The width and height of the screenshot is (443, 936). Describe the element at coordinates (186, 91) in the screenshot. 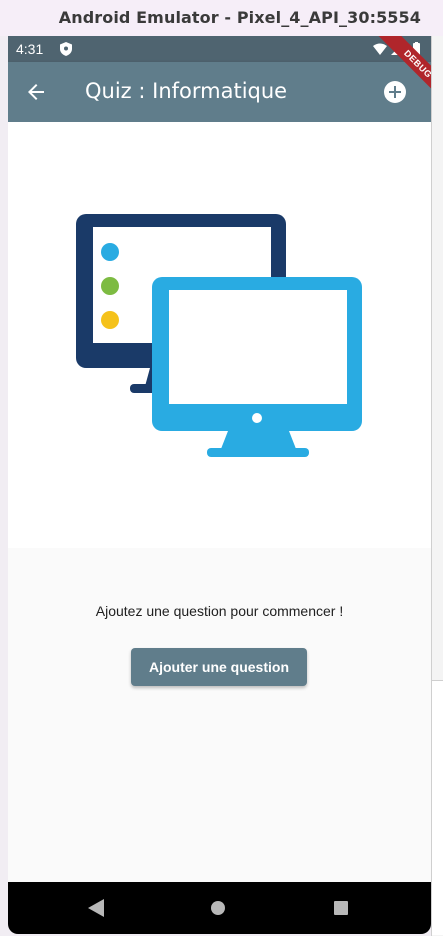

I see `page-title: Quiz : Informatique` at that location.